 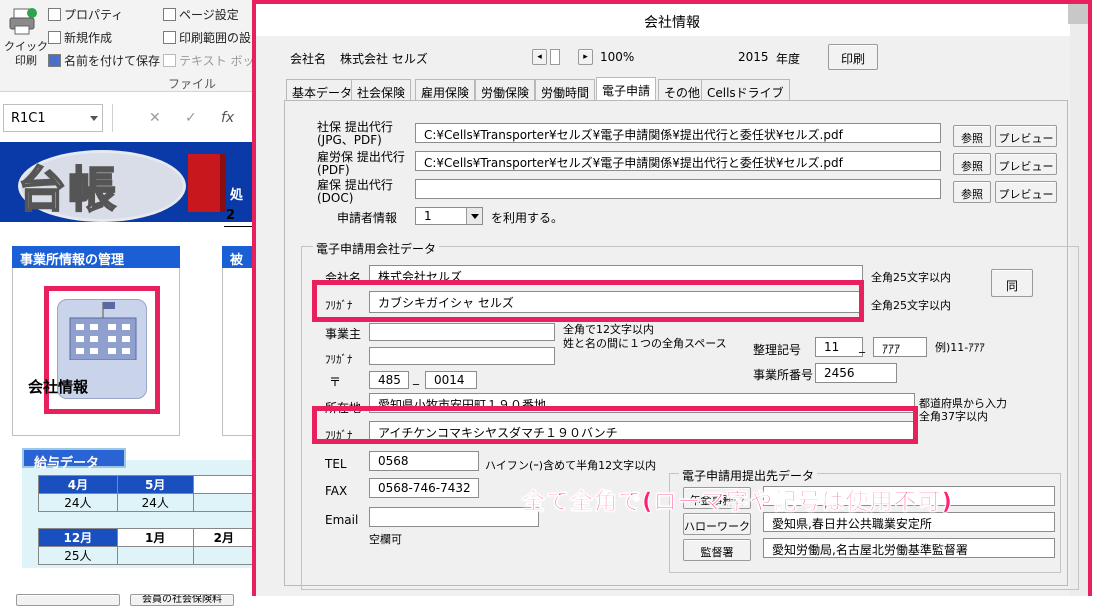 I want to click on logo-text: 台帳, so click(x=68, y=190).